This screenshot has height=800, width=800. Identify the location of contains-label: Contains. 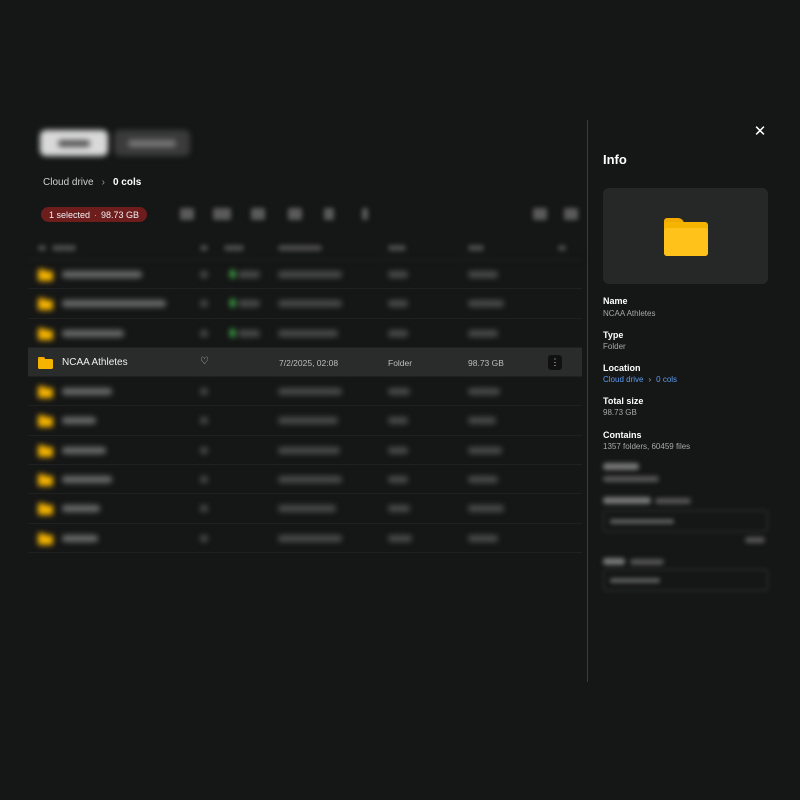
(622, 435).